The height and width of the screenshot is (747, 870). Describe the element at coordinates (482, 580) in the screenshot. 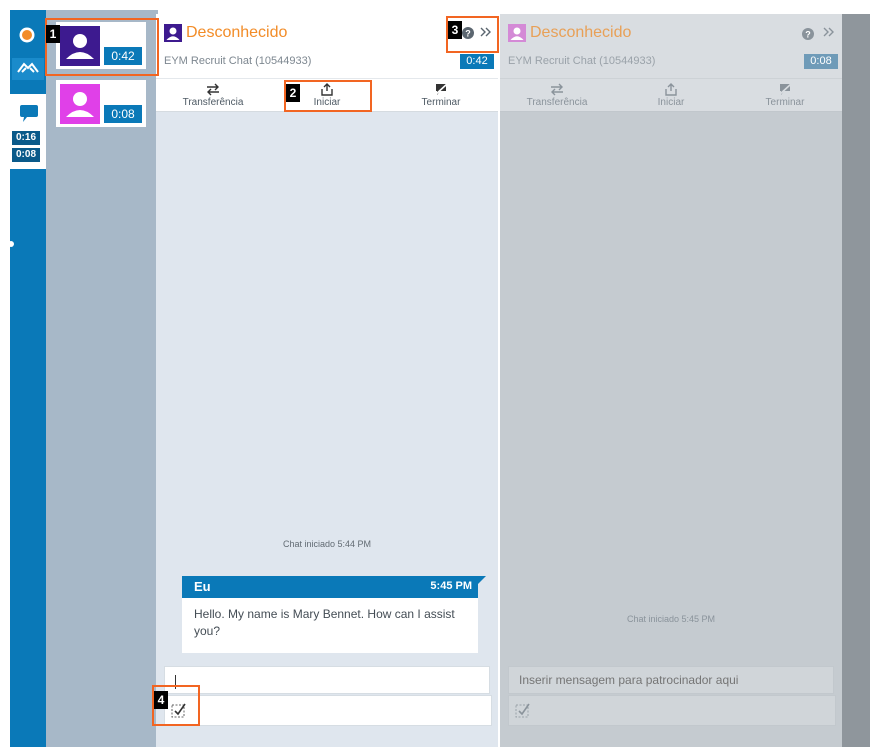

I see `message-tail` at that location.